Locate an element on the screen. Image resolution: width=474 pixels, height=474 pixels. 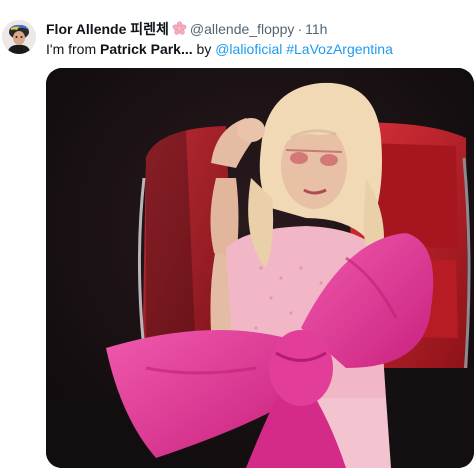
tweet-text-intro: I'm from is located at coordinates (73, 49).